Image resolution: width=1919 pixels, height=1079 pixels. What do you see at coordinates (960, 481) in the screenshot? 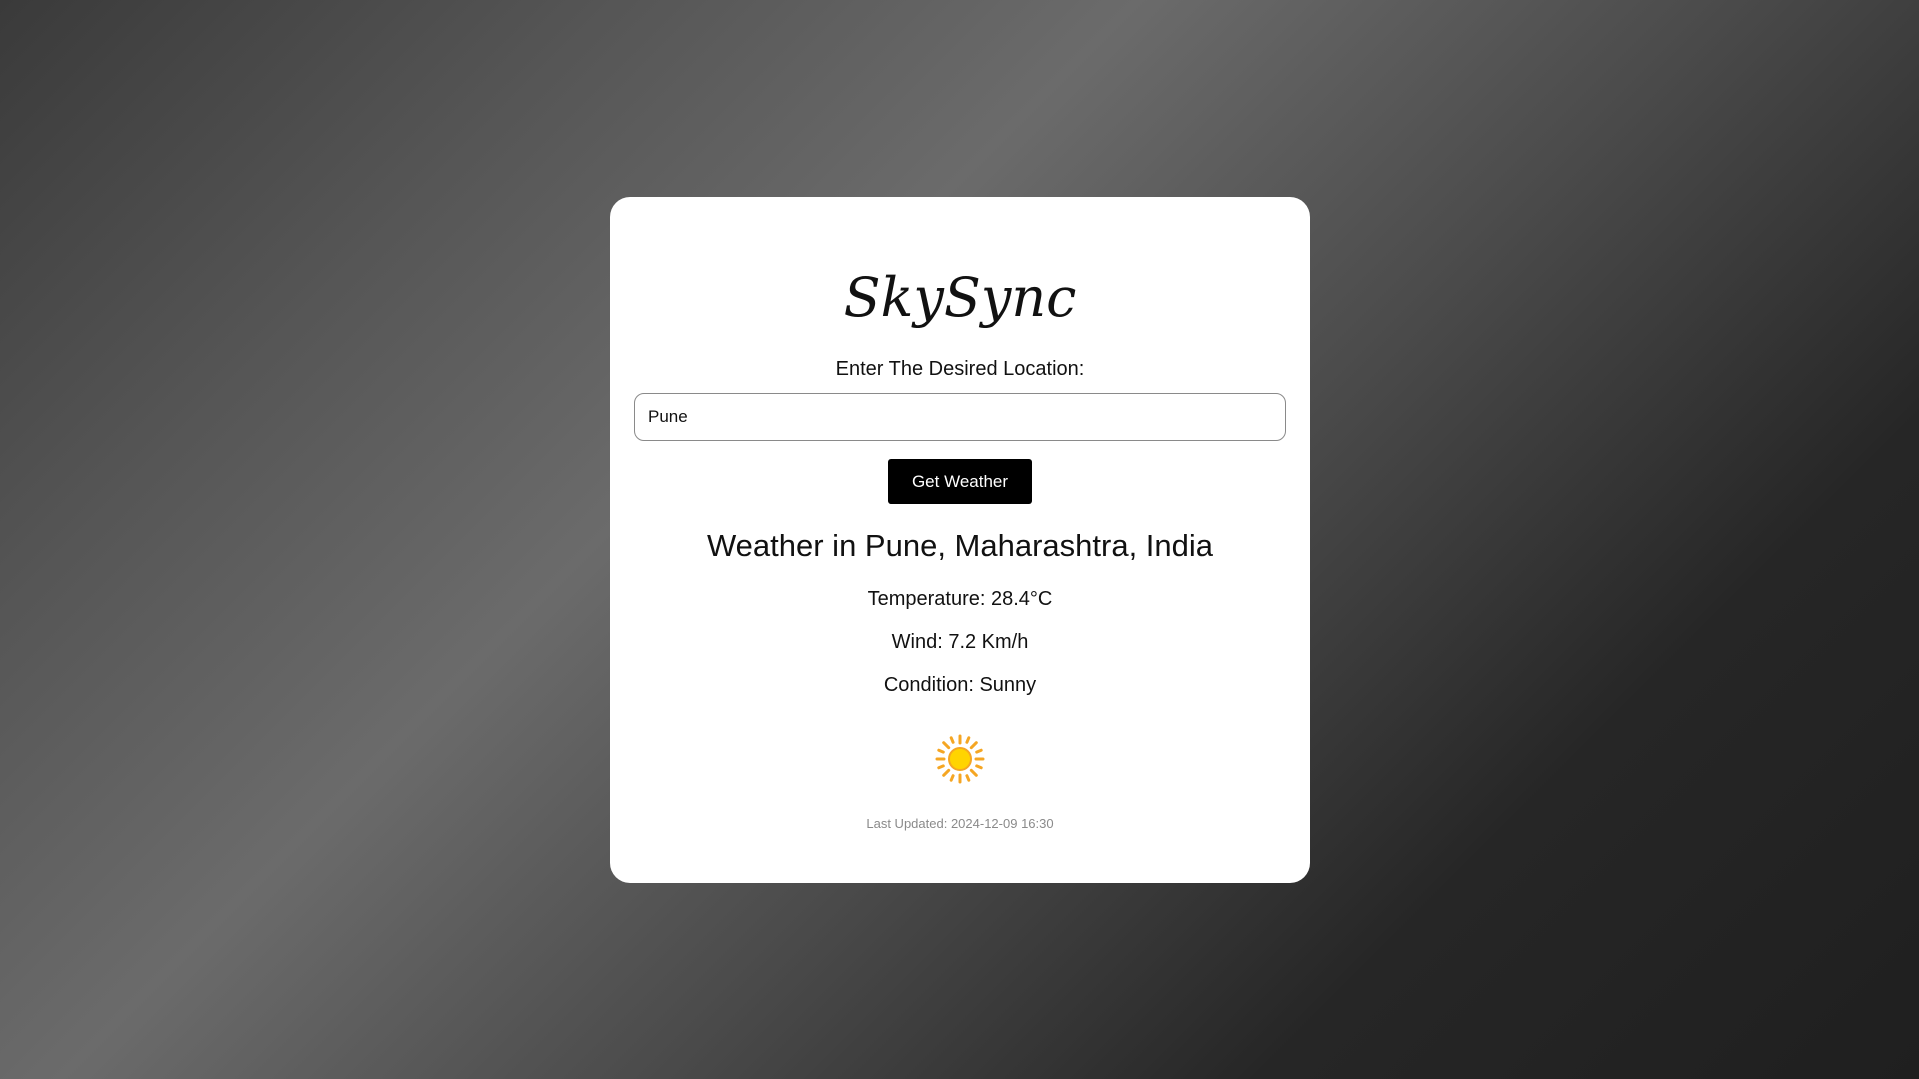
I see `get-weather-button: Get Weather` at bounding box center [960, 481].